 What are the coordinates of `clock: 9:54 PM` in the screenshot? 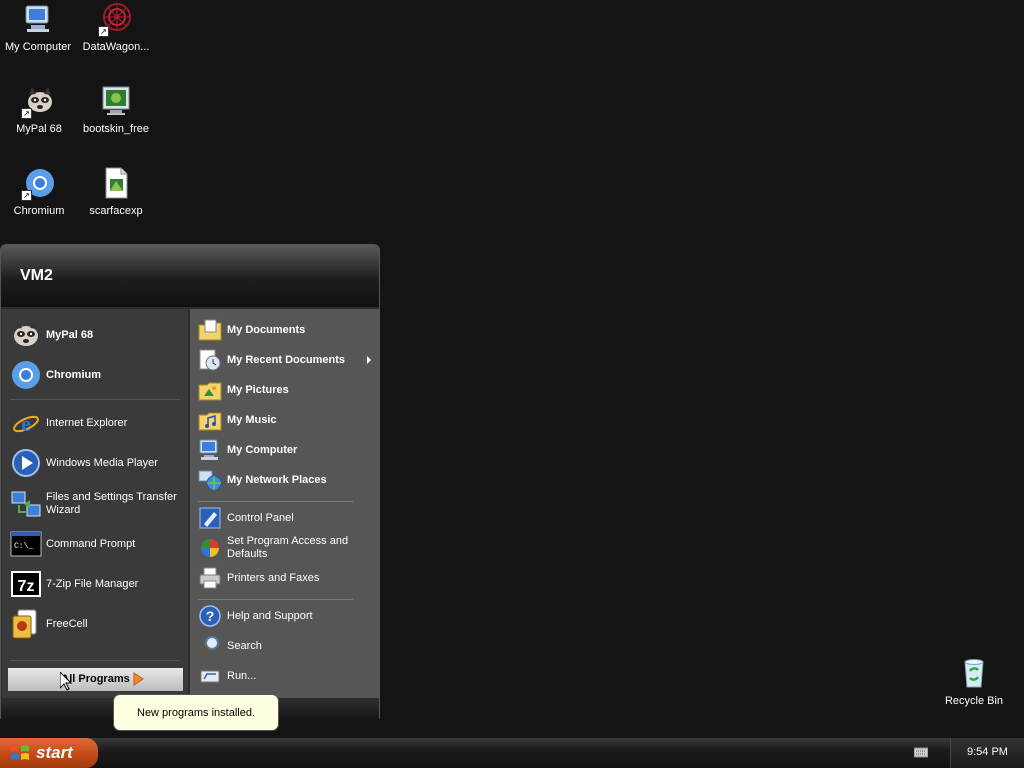 It's located at (987, 752).